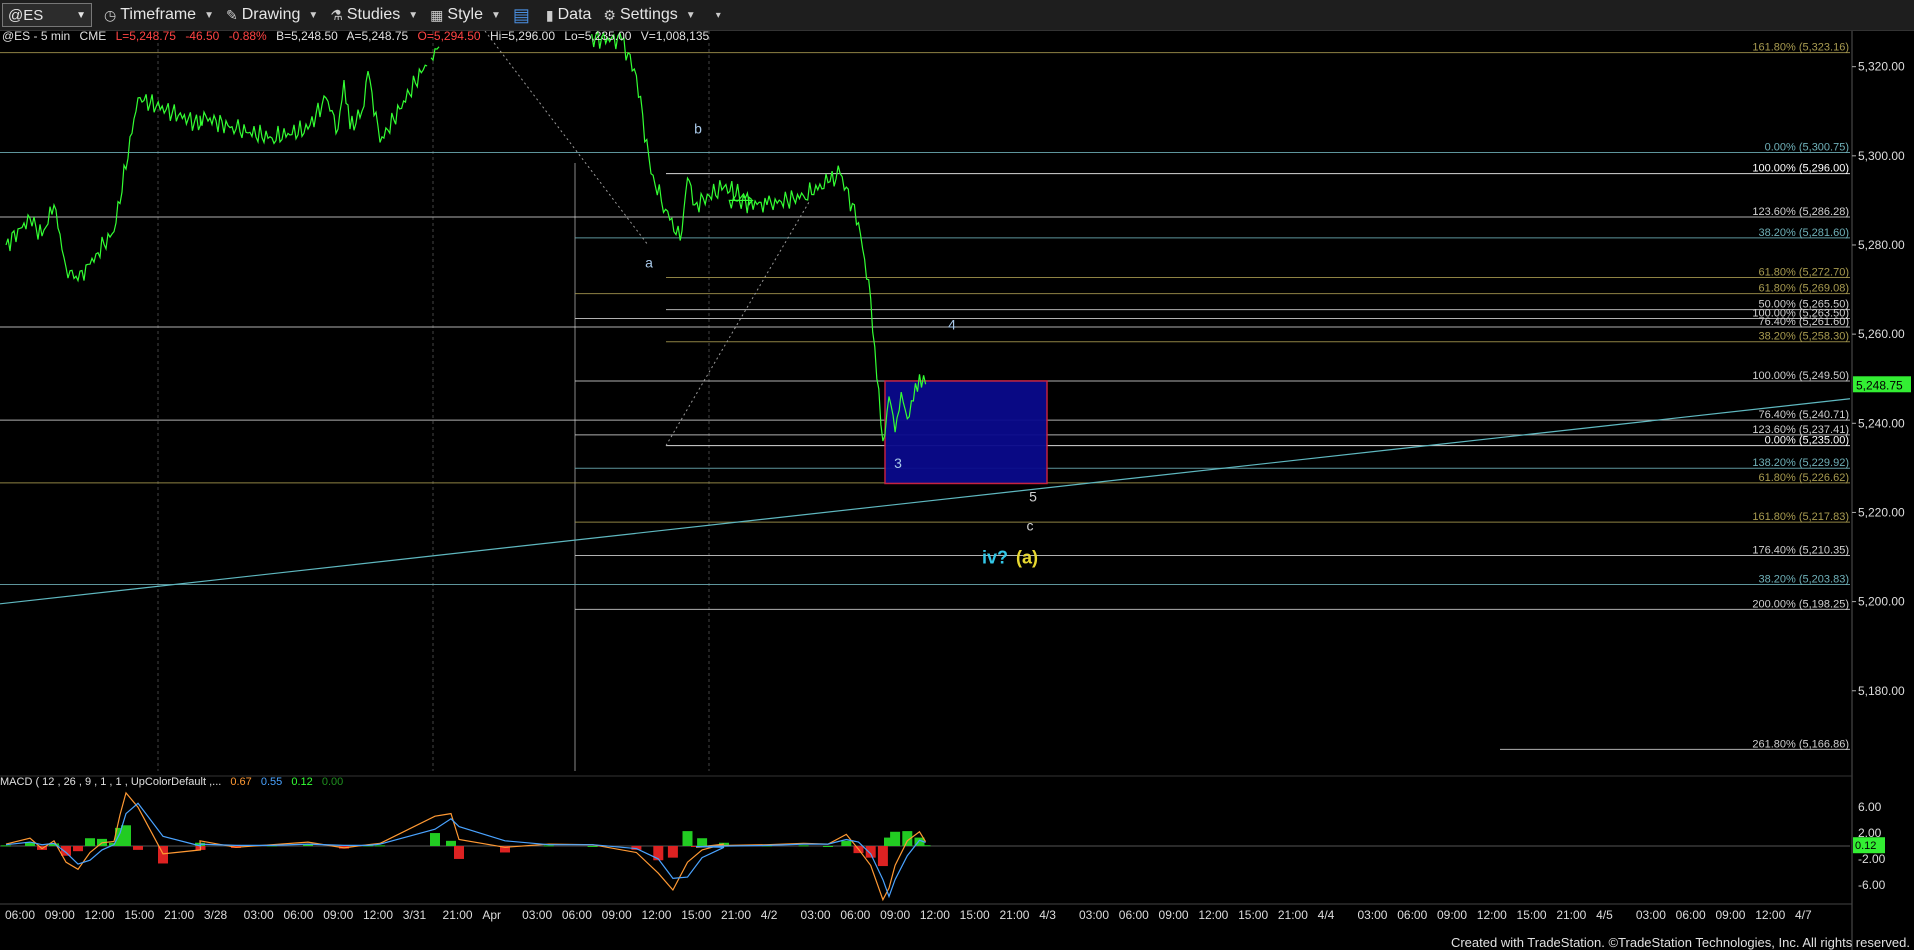 Image resolution: width=1914 pixels, height=950 pixels. I want to click on x-tick-label: 15:00, so click(1532, 915).